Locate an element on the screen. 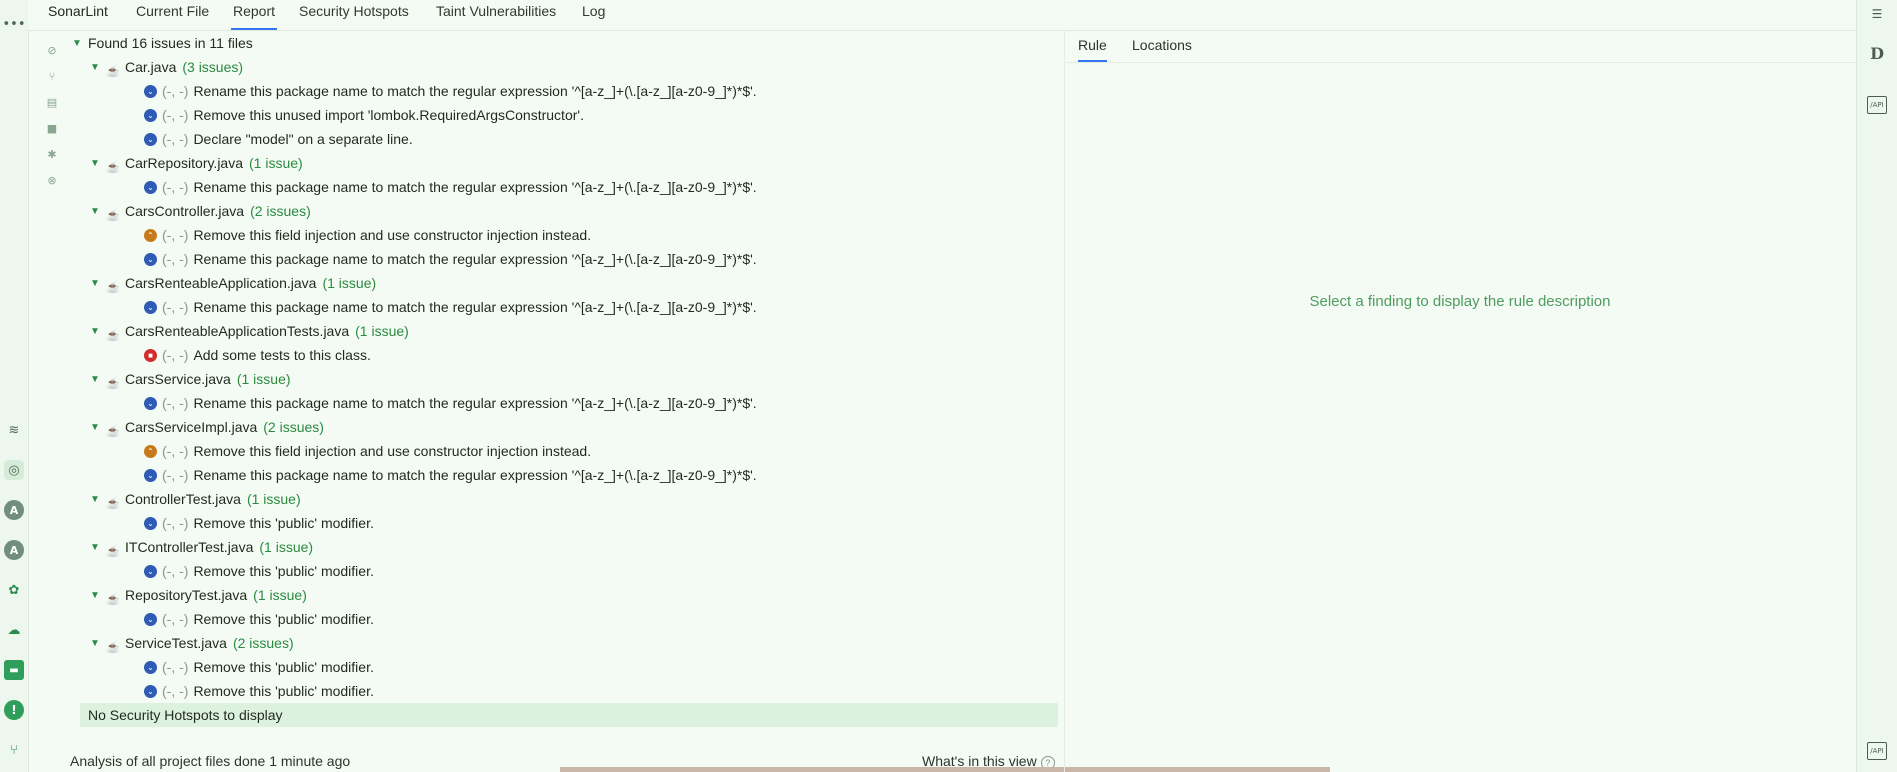  summary-text: Found 16 issues in 11 files is located at coordinates (170, 43).